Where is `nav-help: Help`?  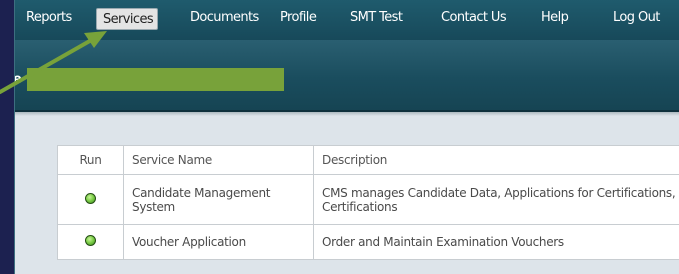
nav-help: Help is located at coordinates (555, 17).